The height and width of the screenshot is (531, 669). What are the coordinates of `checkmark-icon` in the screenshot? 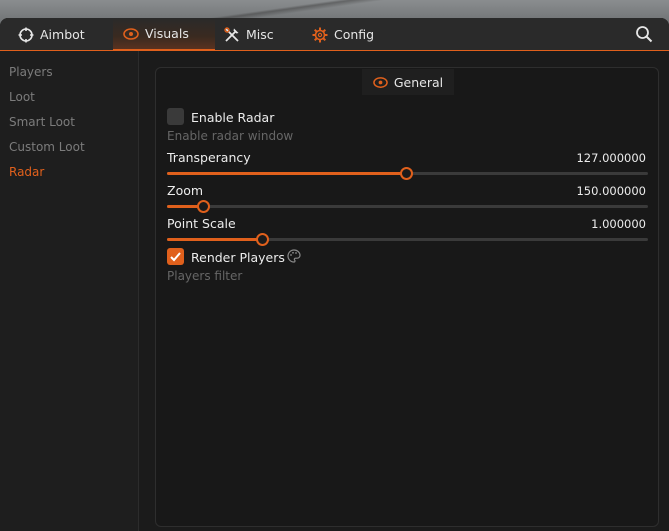 It's located at (175, 257).